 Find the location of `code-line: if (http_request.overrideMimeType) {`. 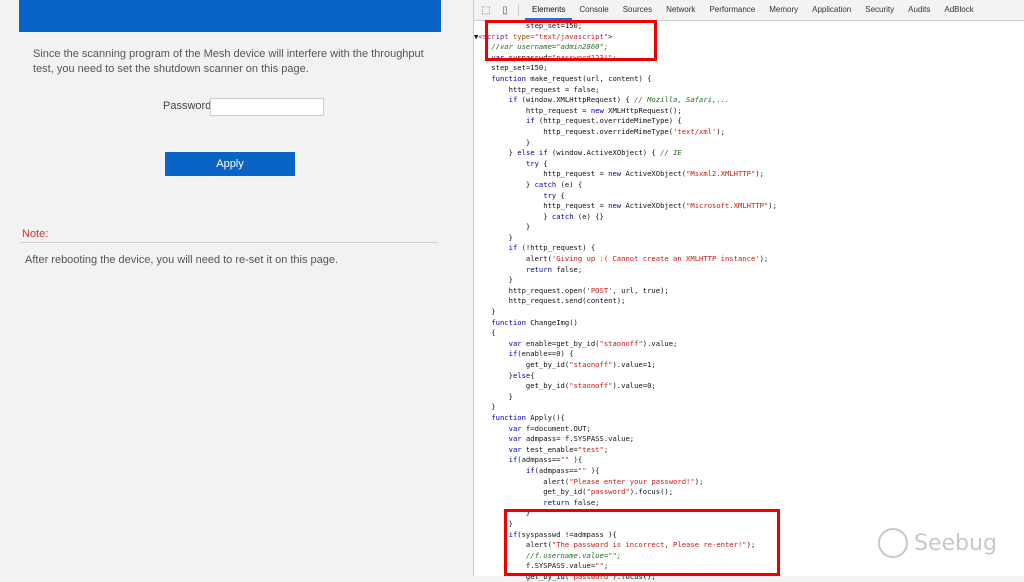

code-line: if (http_request.overrideMimeType) { is located at coordinates (603, 121).